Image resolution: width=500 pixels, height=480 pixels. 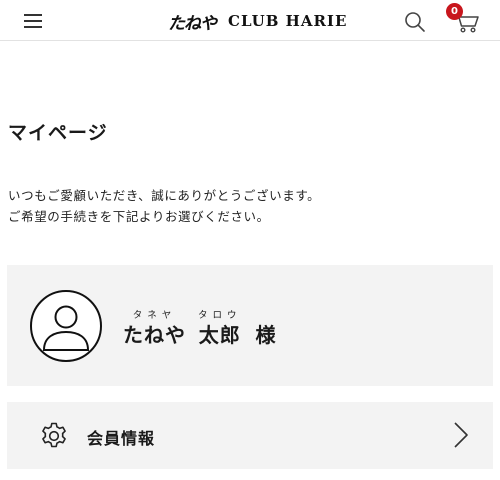 What do you see at coordinates (454, 11) in the screenshot?
I see `cart-count-badge: 0` at bounding box center [454, 11].